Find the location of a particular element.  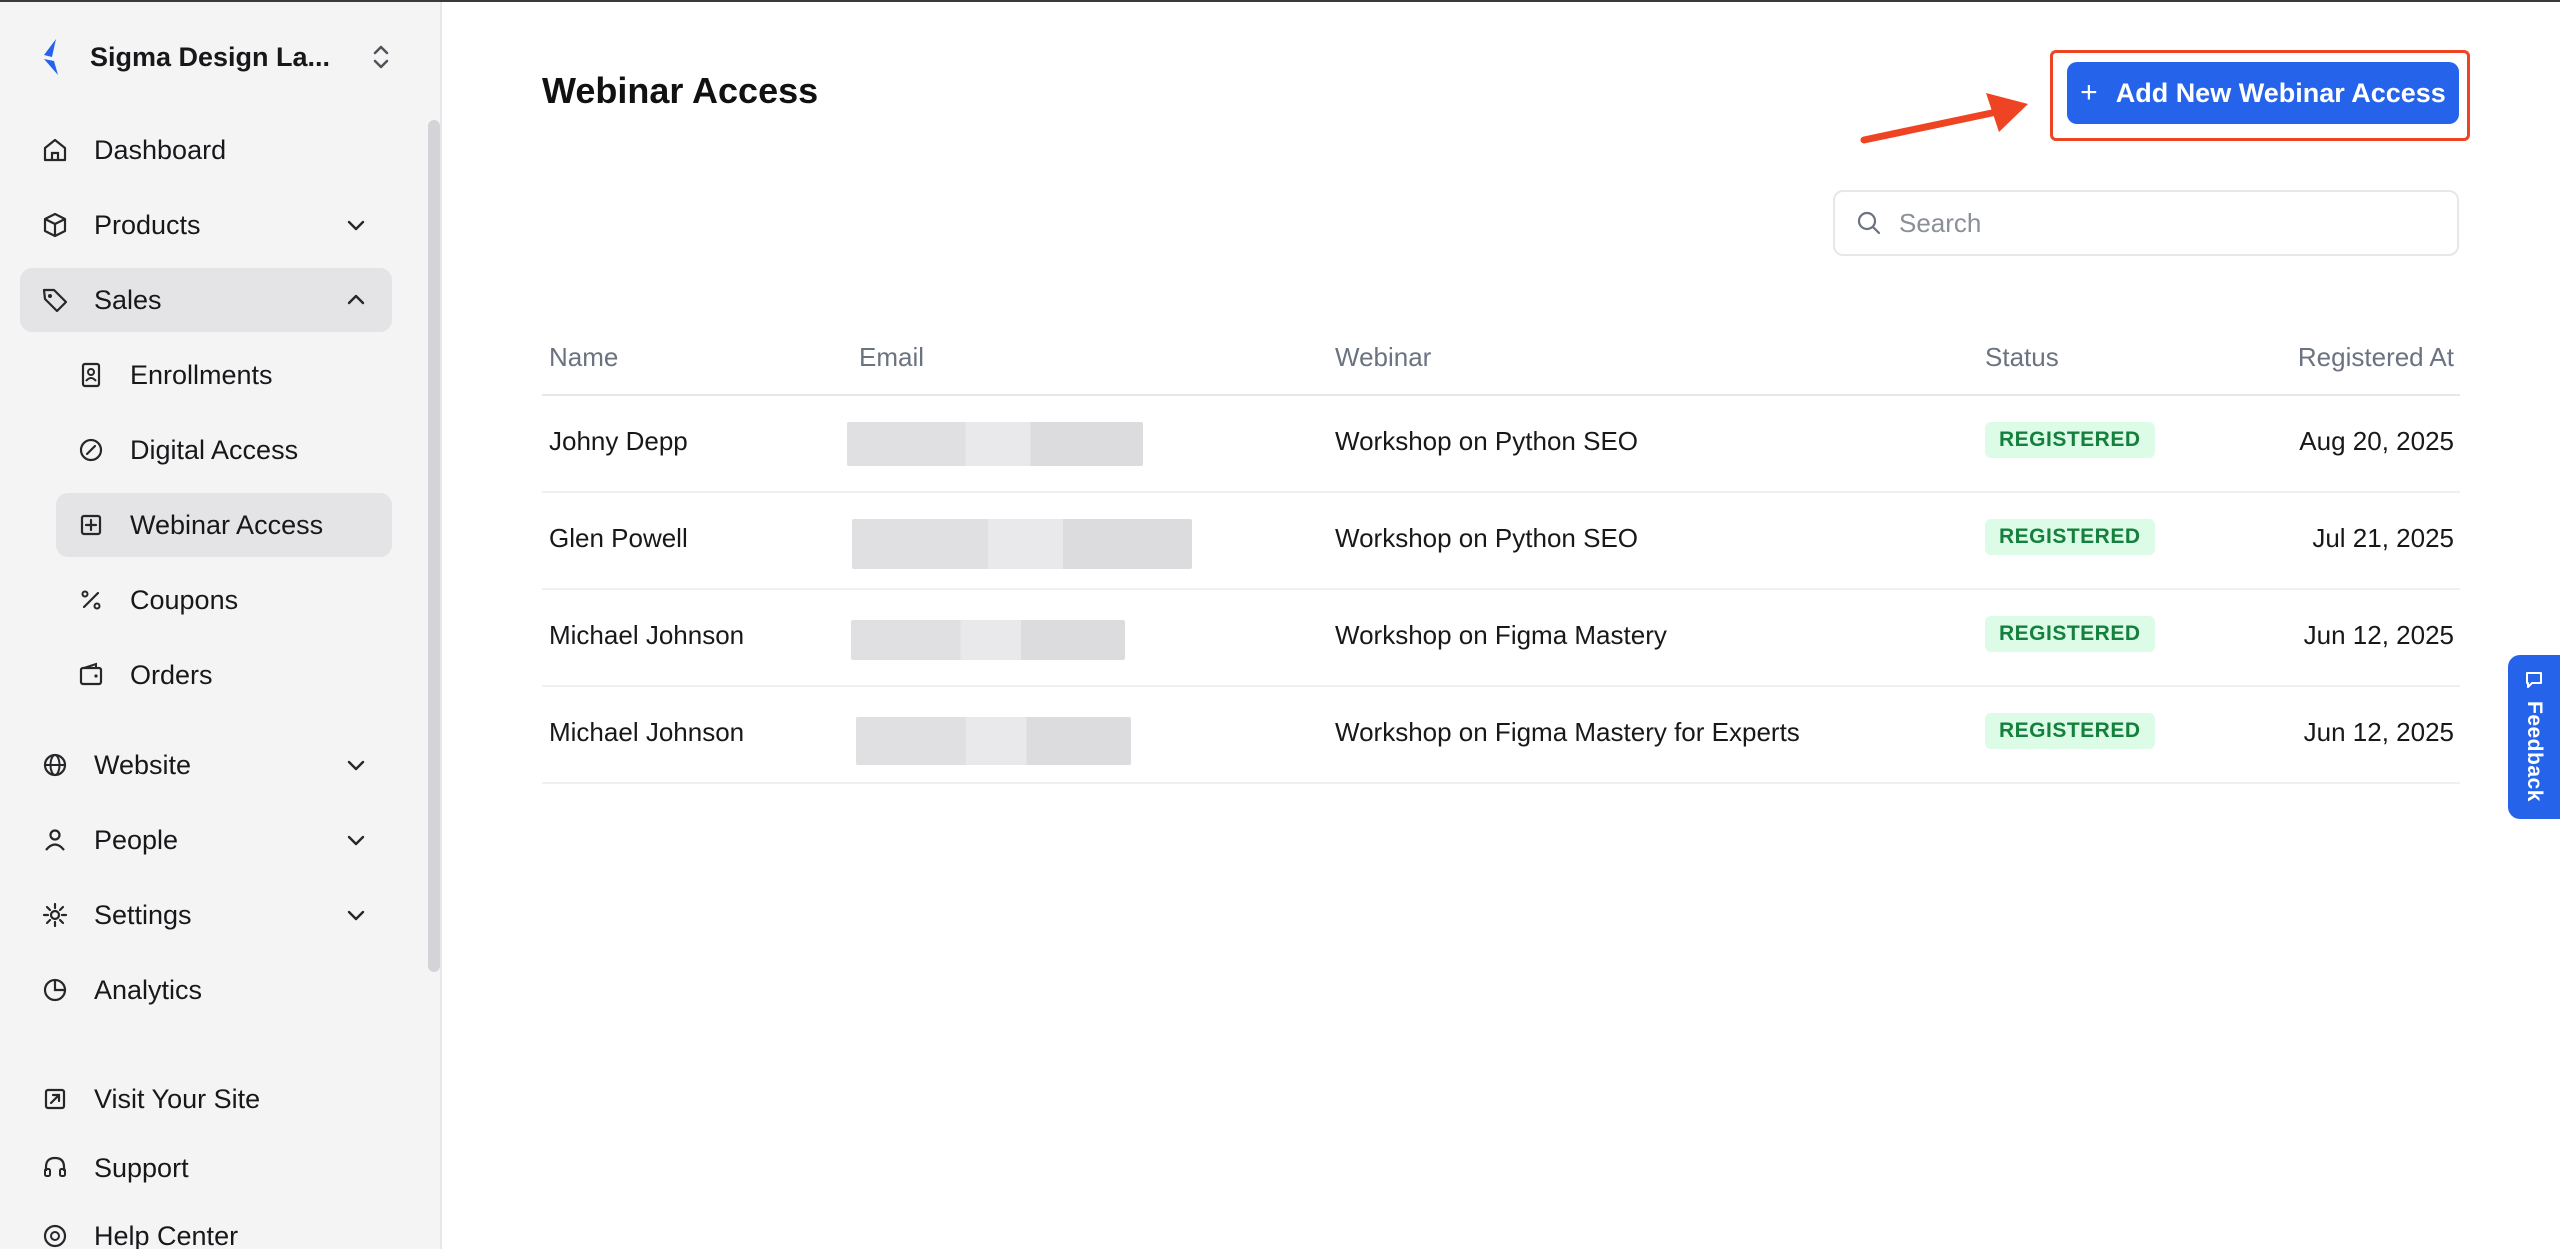

plus-icon: + is located at coordinates (2089, 92).